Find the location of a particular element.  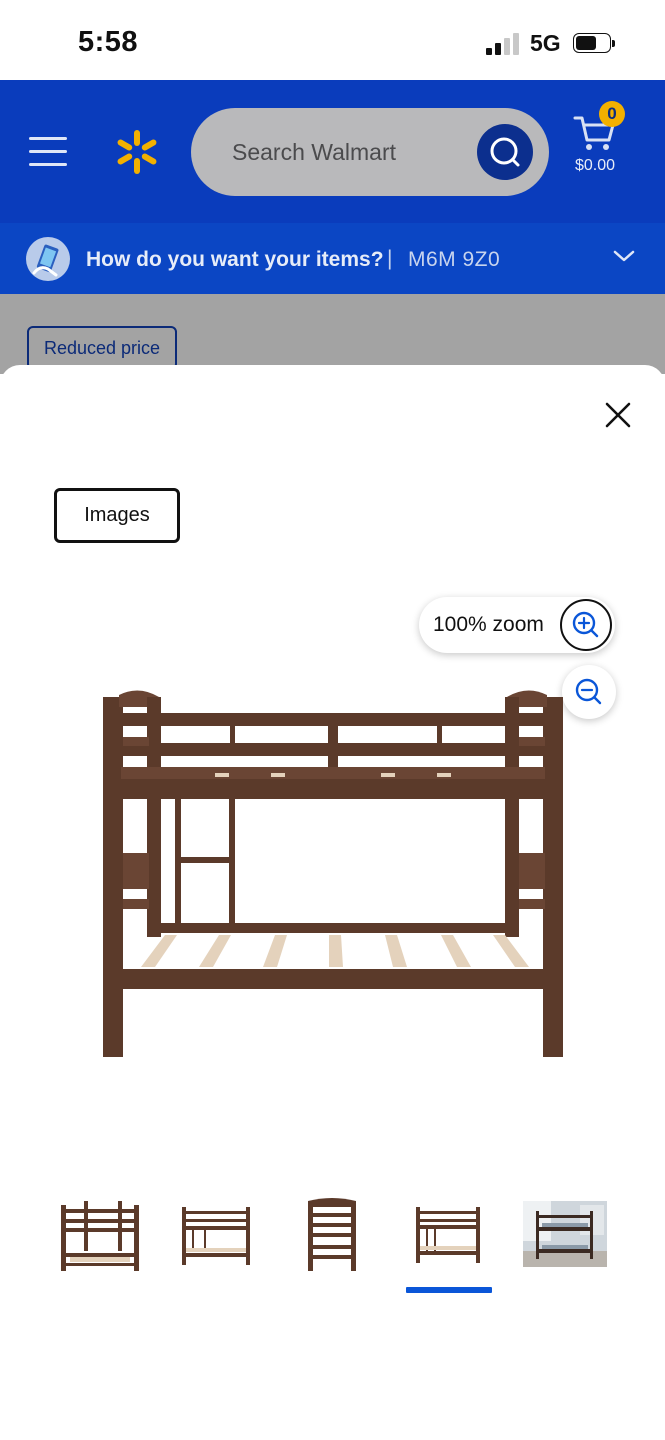

thumbnail-strip is located at coordinates (332, 1245).